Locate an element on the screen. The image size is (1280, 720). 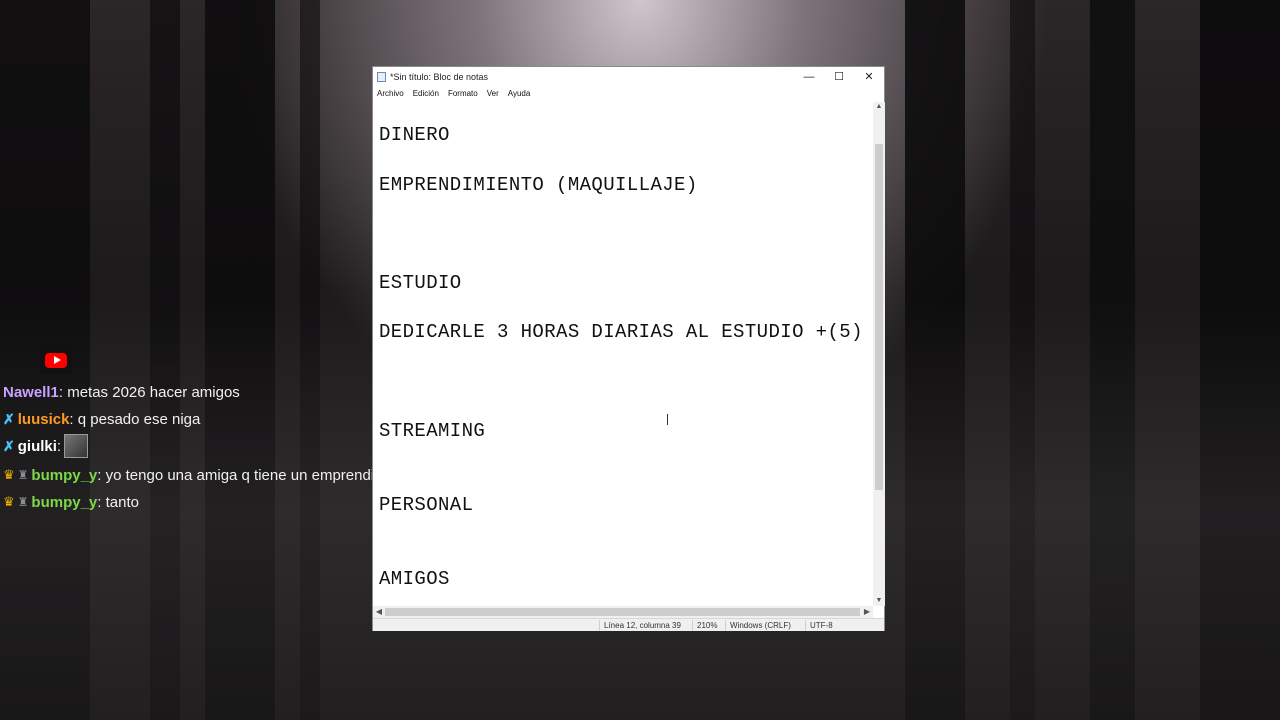
maximize-button: ☐ is located at coordinates (839, 76).